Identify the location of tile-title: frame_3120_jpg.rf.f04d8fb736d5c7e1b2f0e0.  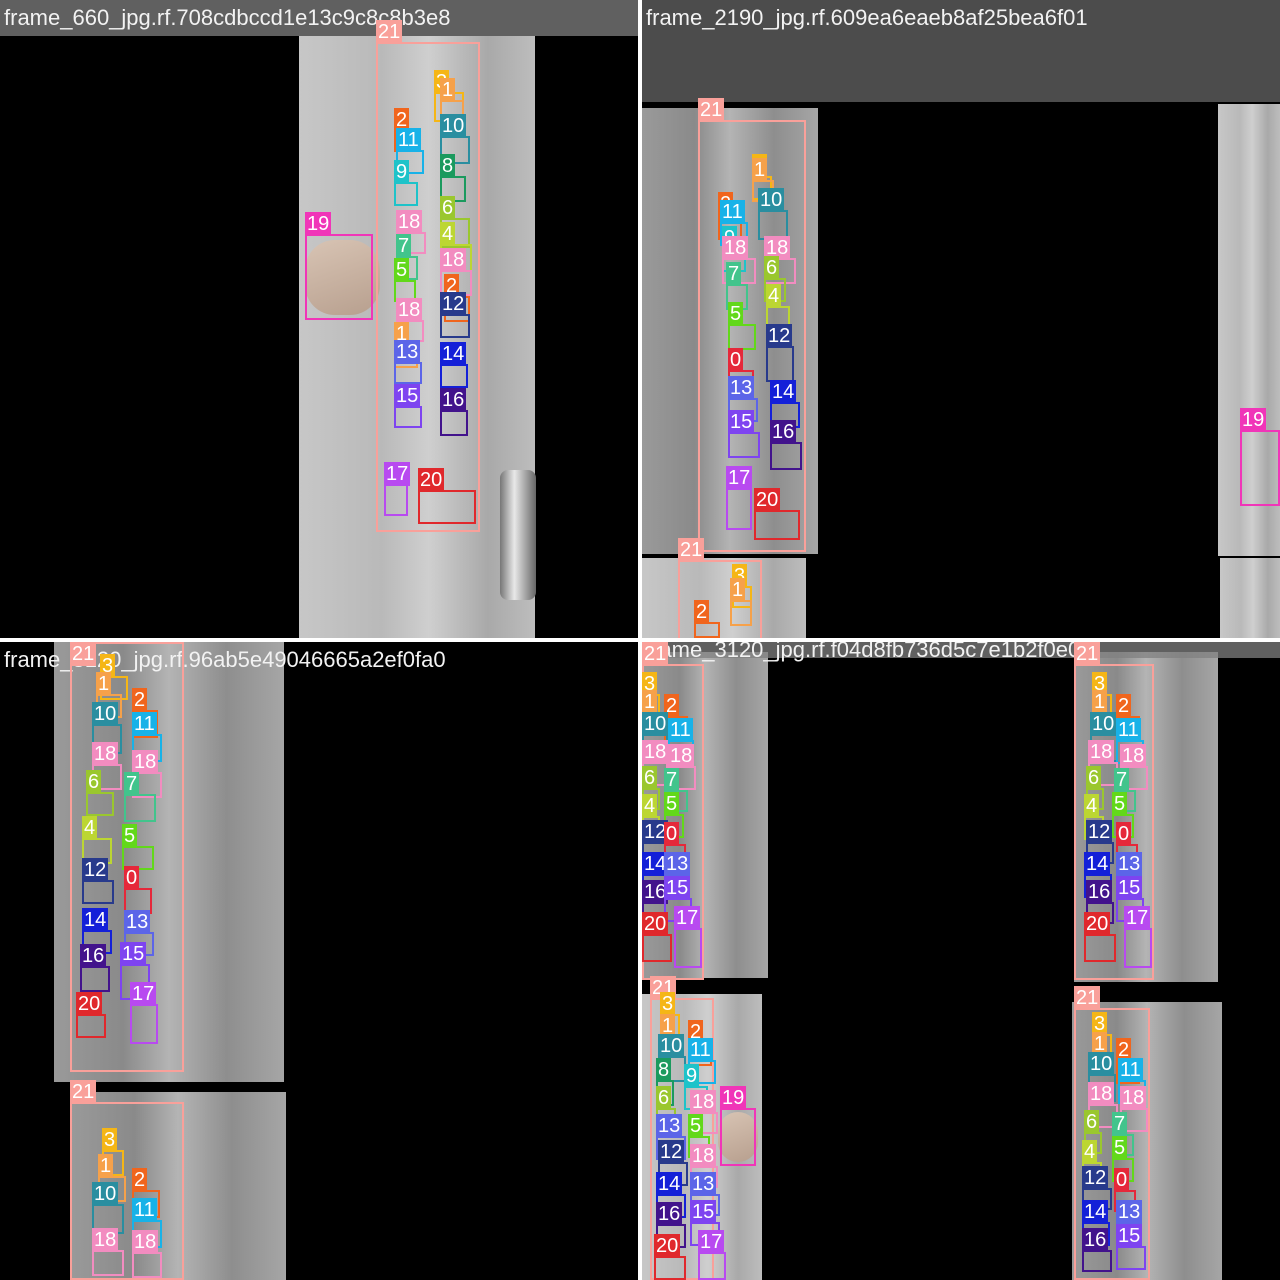
(961, 651).